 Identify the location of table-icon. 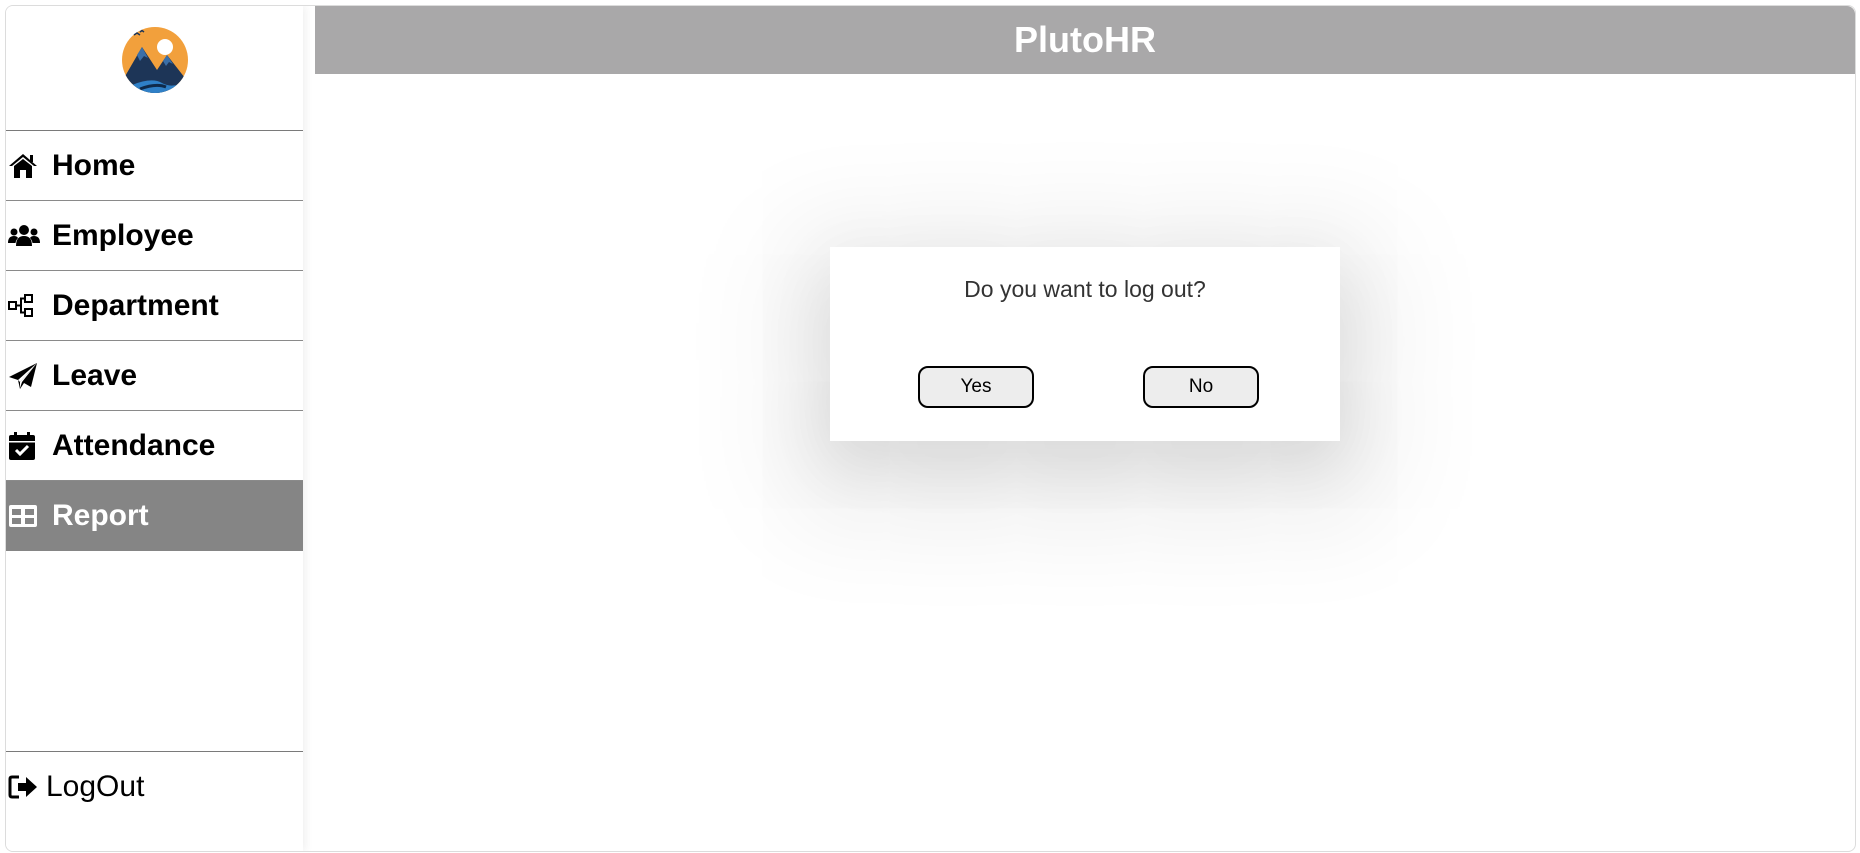
(29, 516).